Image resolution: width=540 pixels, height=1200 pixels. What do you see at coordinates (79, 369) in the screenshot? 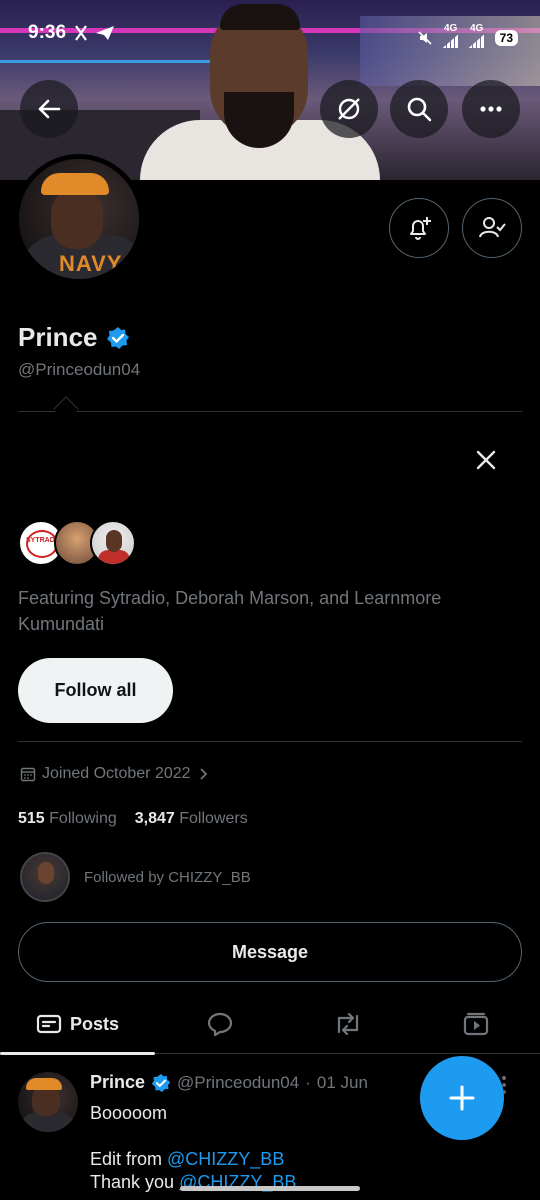
I see `profile-handle: @Princeodun04` at bounding box center [79, 369].